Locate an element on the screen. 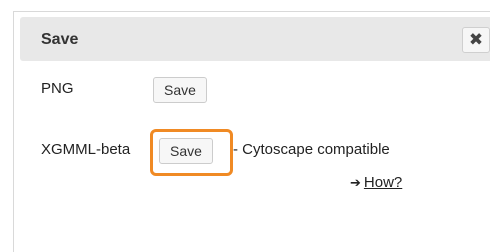 This screenshot has height=252, width=490. how-link: ➔ How? is located at coordinates (376, 182).